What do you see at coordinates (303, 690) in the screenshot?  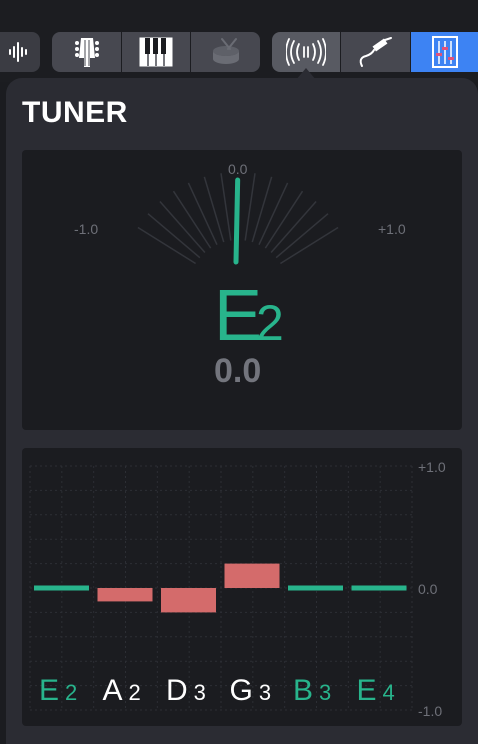 I see `string-letter: B` at bounding box center [303, 690].